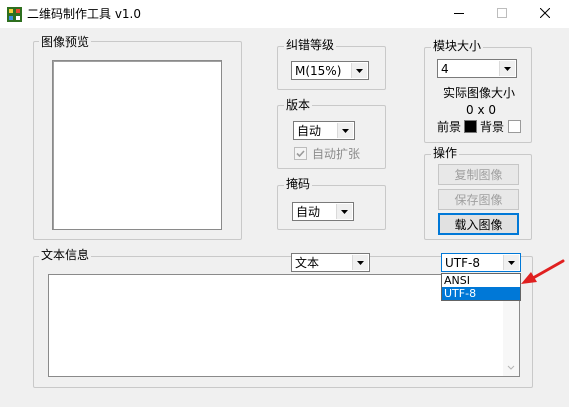 The image size is (569, 407). I want to click on version-group-label: 版本, so click(298, 105).